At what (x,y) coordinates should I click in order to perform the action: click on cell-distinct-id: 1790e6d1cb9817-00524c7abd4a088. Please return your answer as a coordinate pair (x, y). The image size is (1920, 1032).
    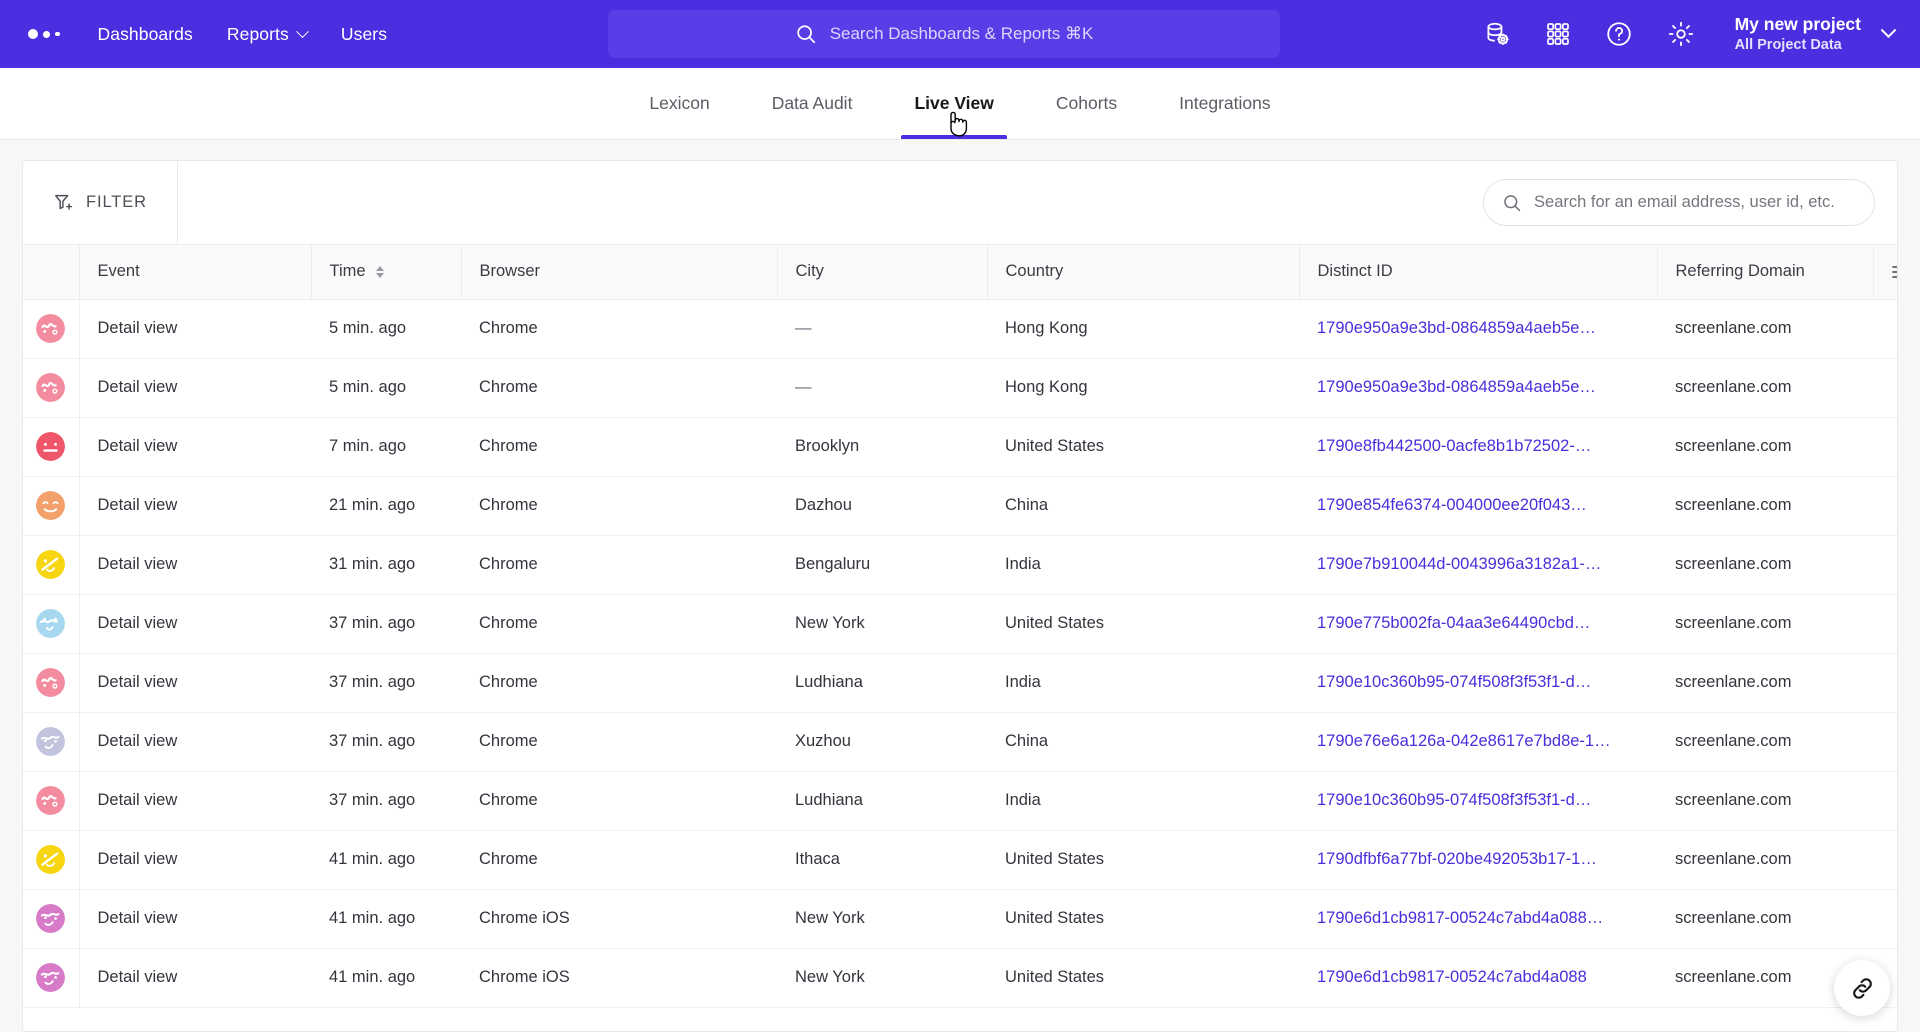
    Looking at the image, I should click on (1478, 978).